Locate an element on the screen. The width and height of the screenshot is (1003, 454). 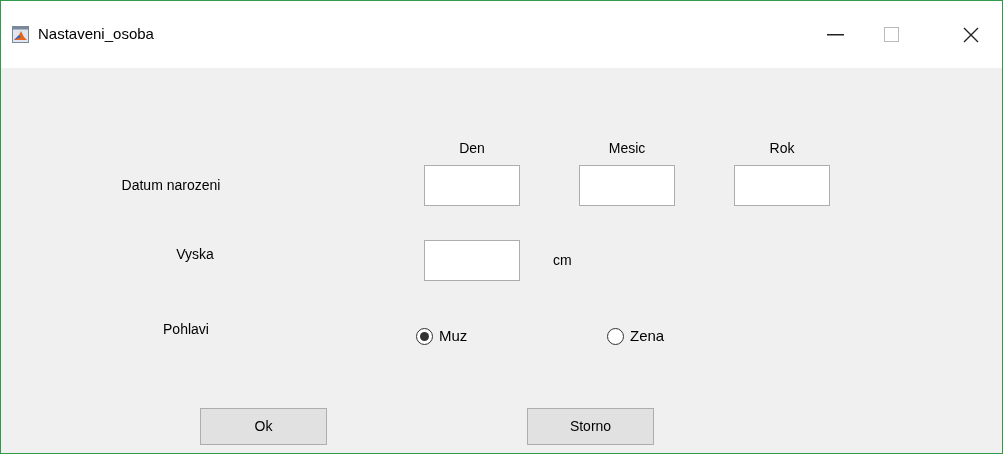
minimize-icon is located at coordinates (835, 34).